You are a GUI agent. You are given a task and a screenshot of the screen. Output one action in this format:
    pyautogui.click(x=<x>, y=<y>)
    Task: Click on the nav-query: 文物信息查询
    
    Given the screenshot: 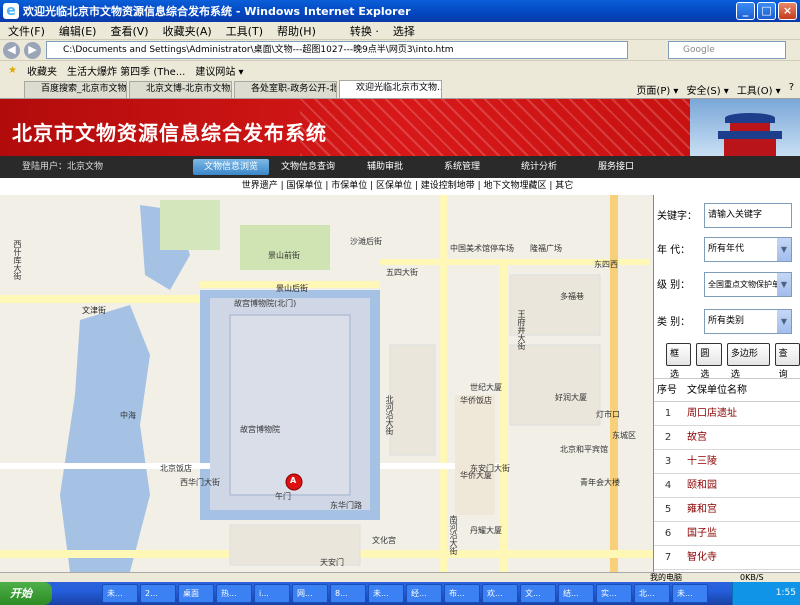 What is the action you would take?
    pyautogui.click(x=308, y=167)
    